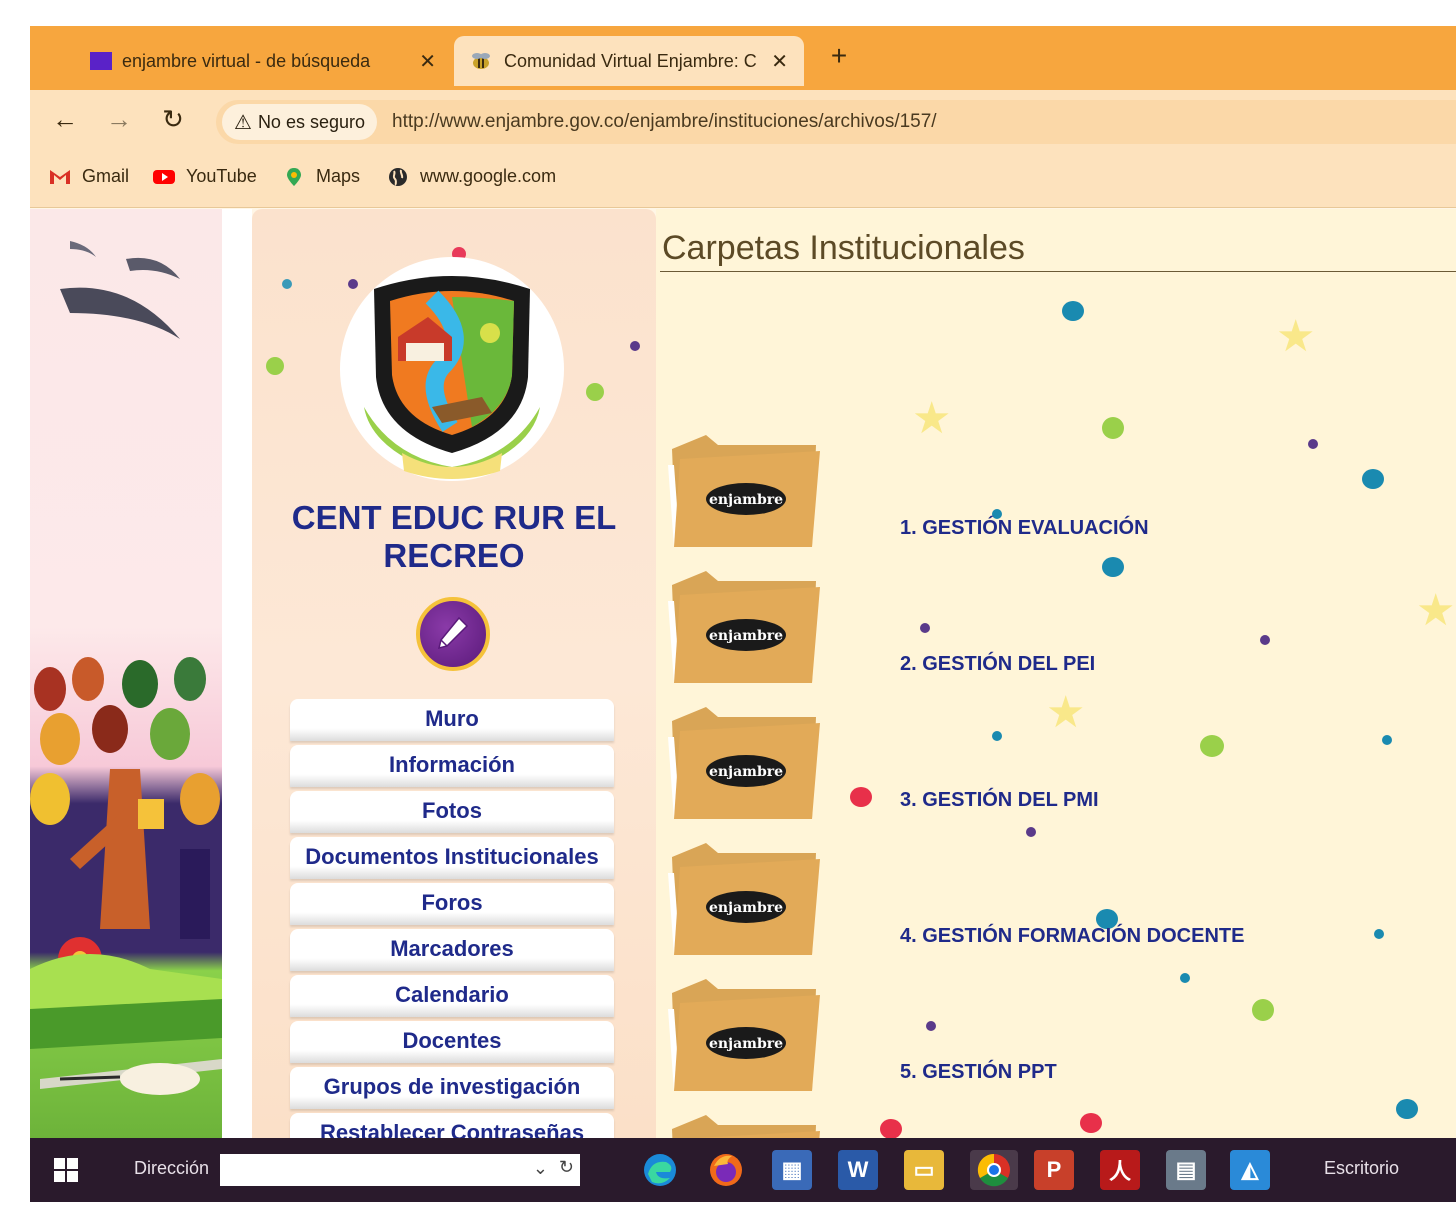 The height and width of the screenshot is (1226, 1456). What do you see at coordinates (1361, 1168) in the screenshot?
I see `desktop-toolbar-label: Escritorio` at bounding box center [1361, 1168].